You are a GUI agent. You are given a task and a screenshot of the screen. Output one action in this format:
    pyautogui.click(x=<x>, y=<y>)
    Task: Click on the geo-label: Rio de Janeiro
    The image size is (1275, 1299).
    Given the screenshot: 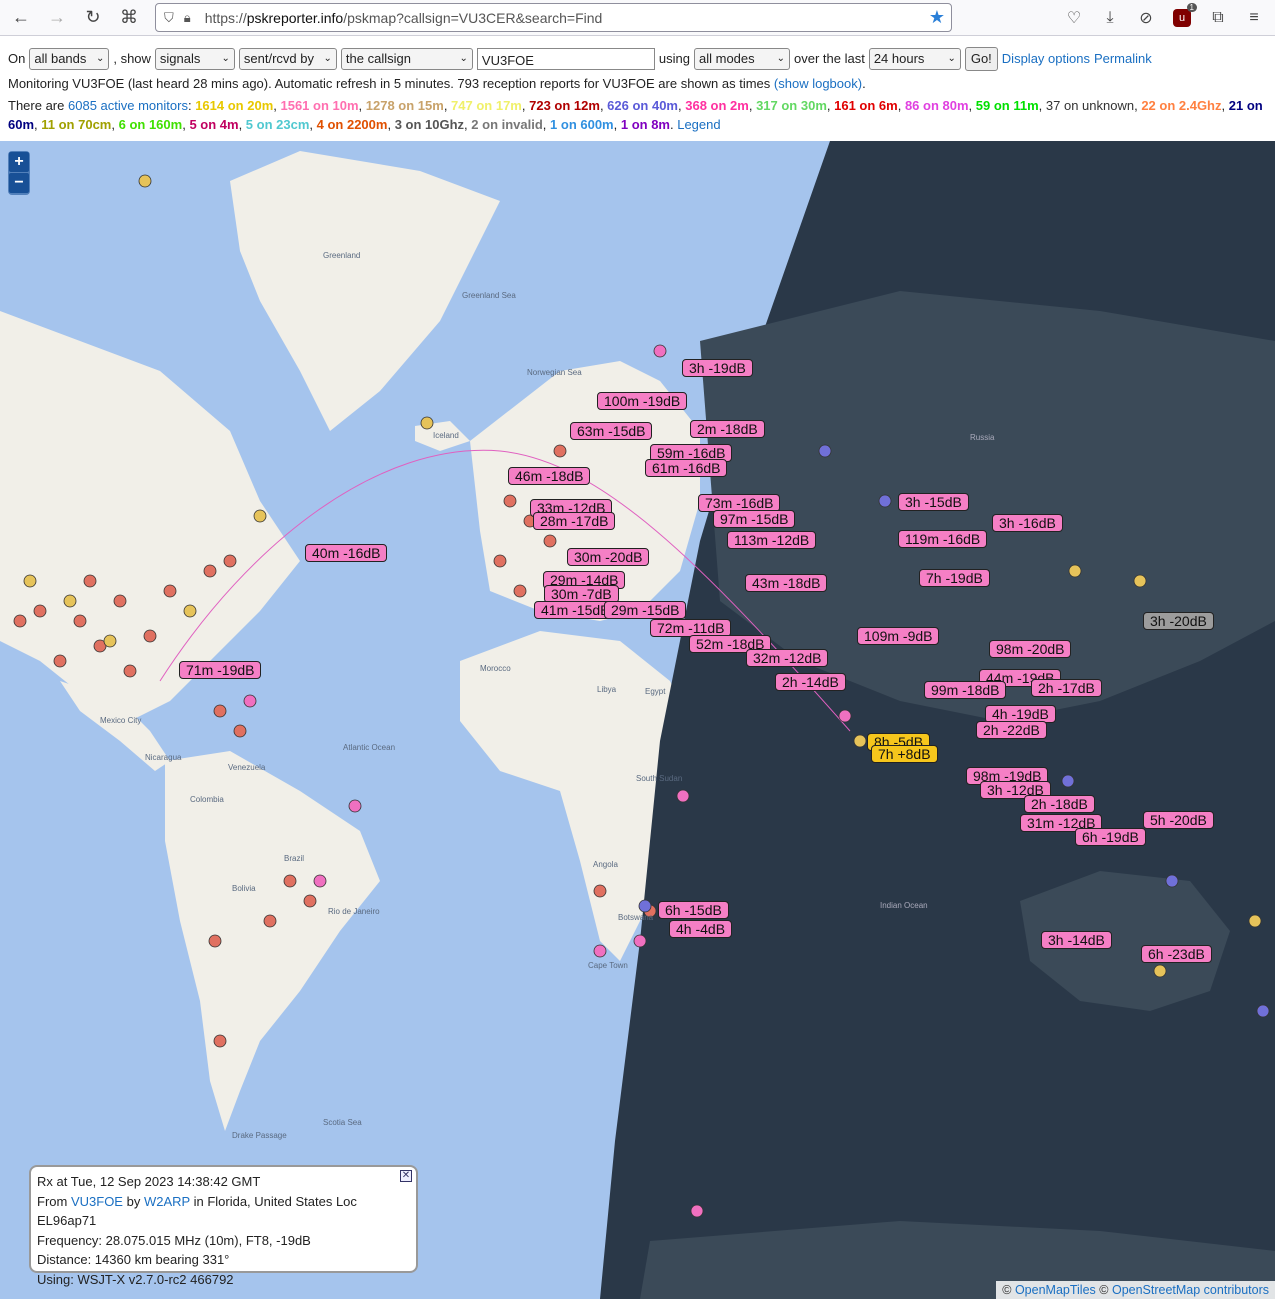 What is the action you would take?
    pyautogui.click(x=354, y=911)
    